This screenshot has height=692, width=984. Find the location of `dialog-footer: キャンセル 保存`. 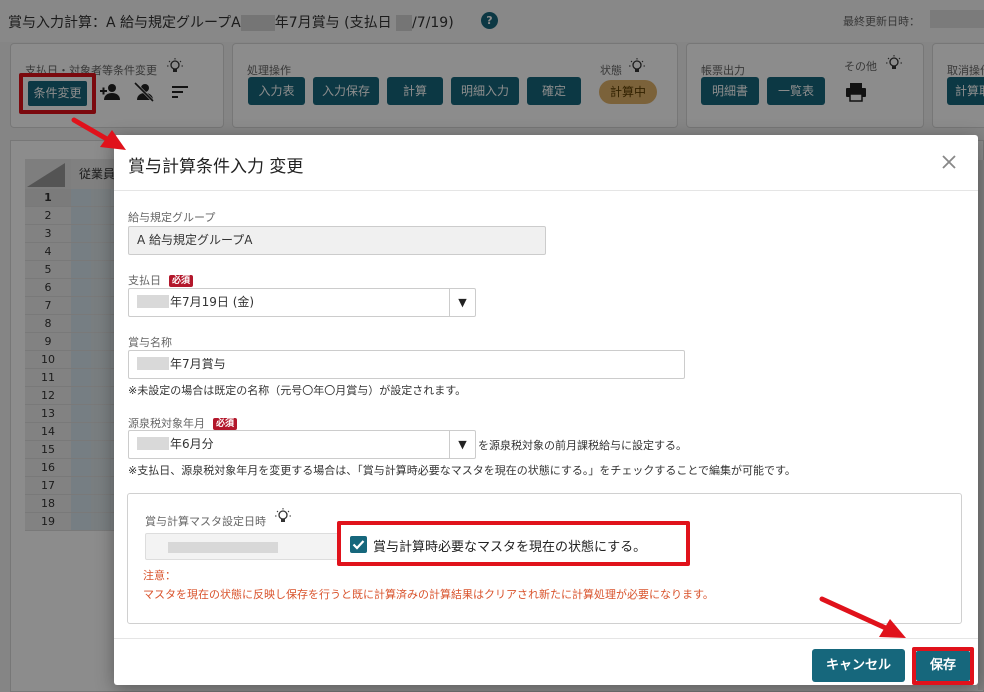

dialog-footer: キャンセル 保存 is located at coordinates (546, 661).